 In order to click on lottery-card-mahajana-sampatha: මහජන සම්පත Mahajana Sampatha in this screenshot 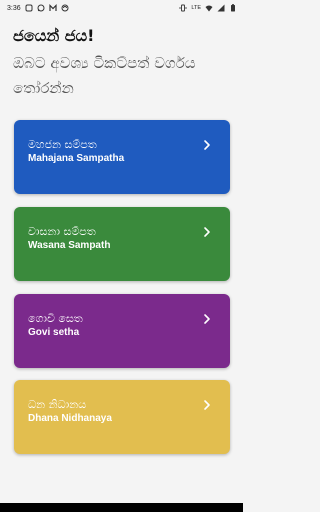, I will do `click(122, 157)`.